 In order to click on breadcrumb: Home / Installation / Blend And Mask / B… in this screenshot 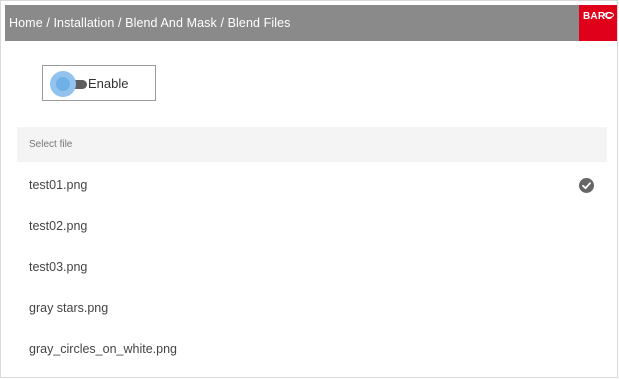, I will do `click(150, 23)`.